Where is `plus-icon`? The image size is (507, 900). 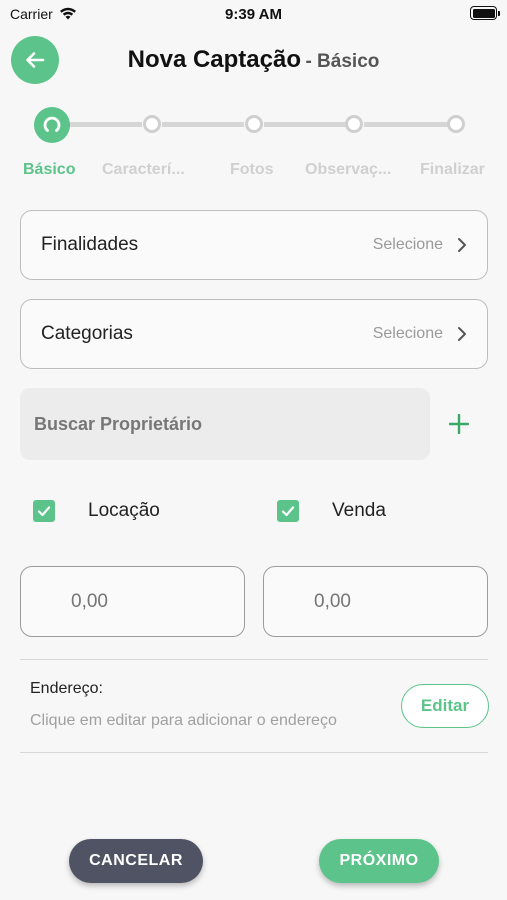 plus-icon is located at coordinates (459, 424).